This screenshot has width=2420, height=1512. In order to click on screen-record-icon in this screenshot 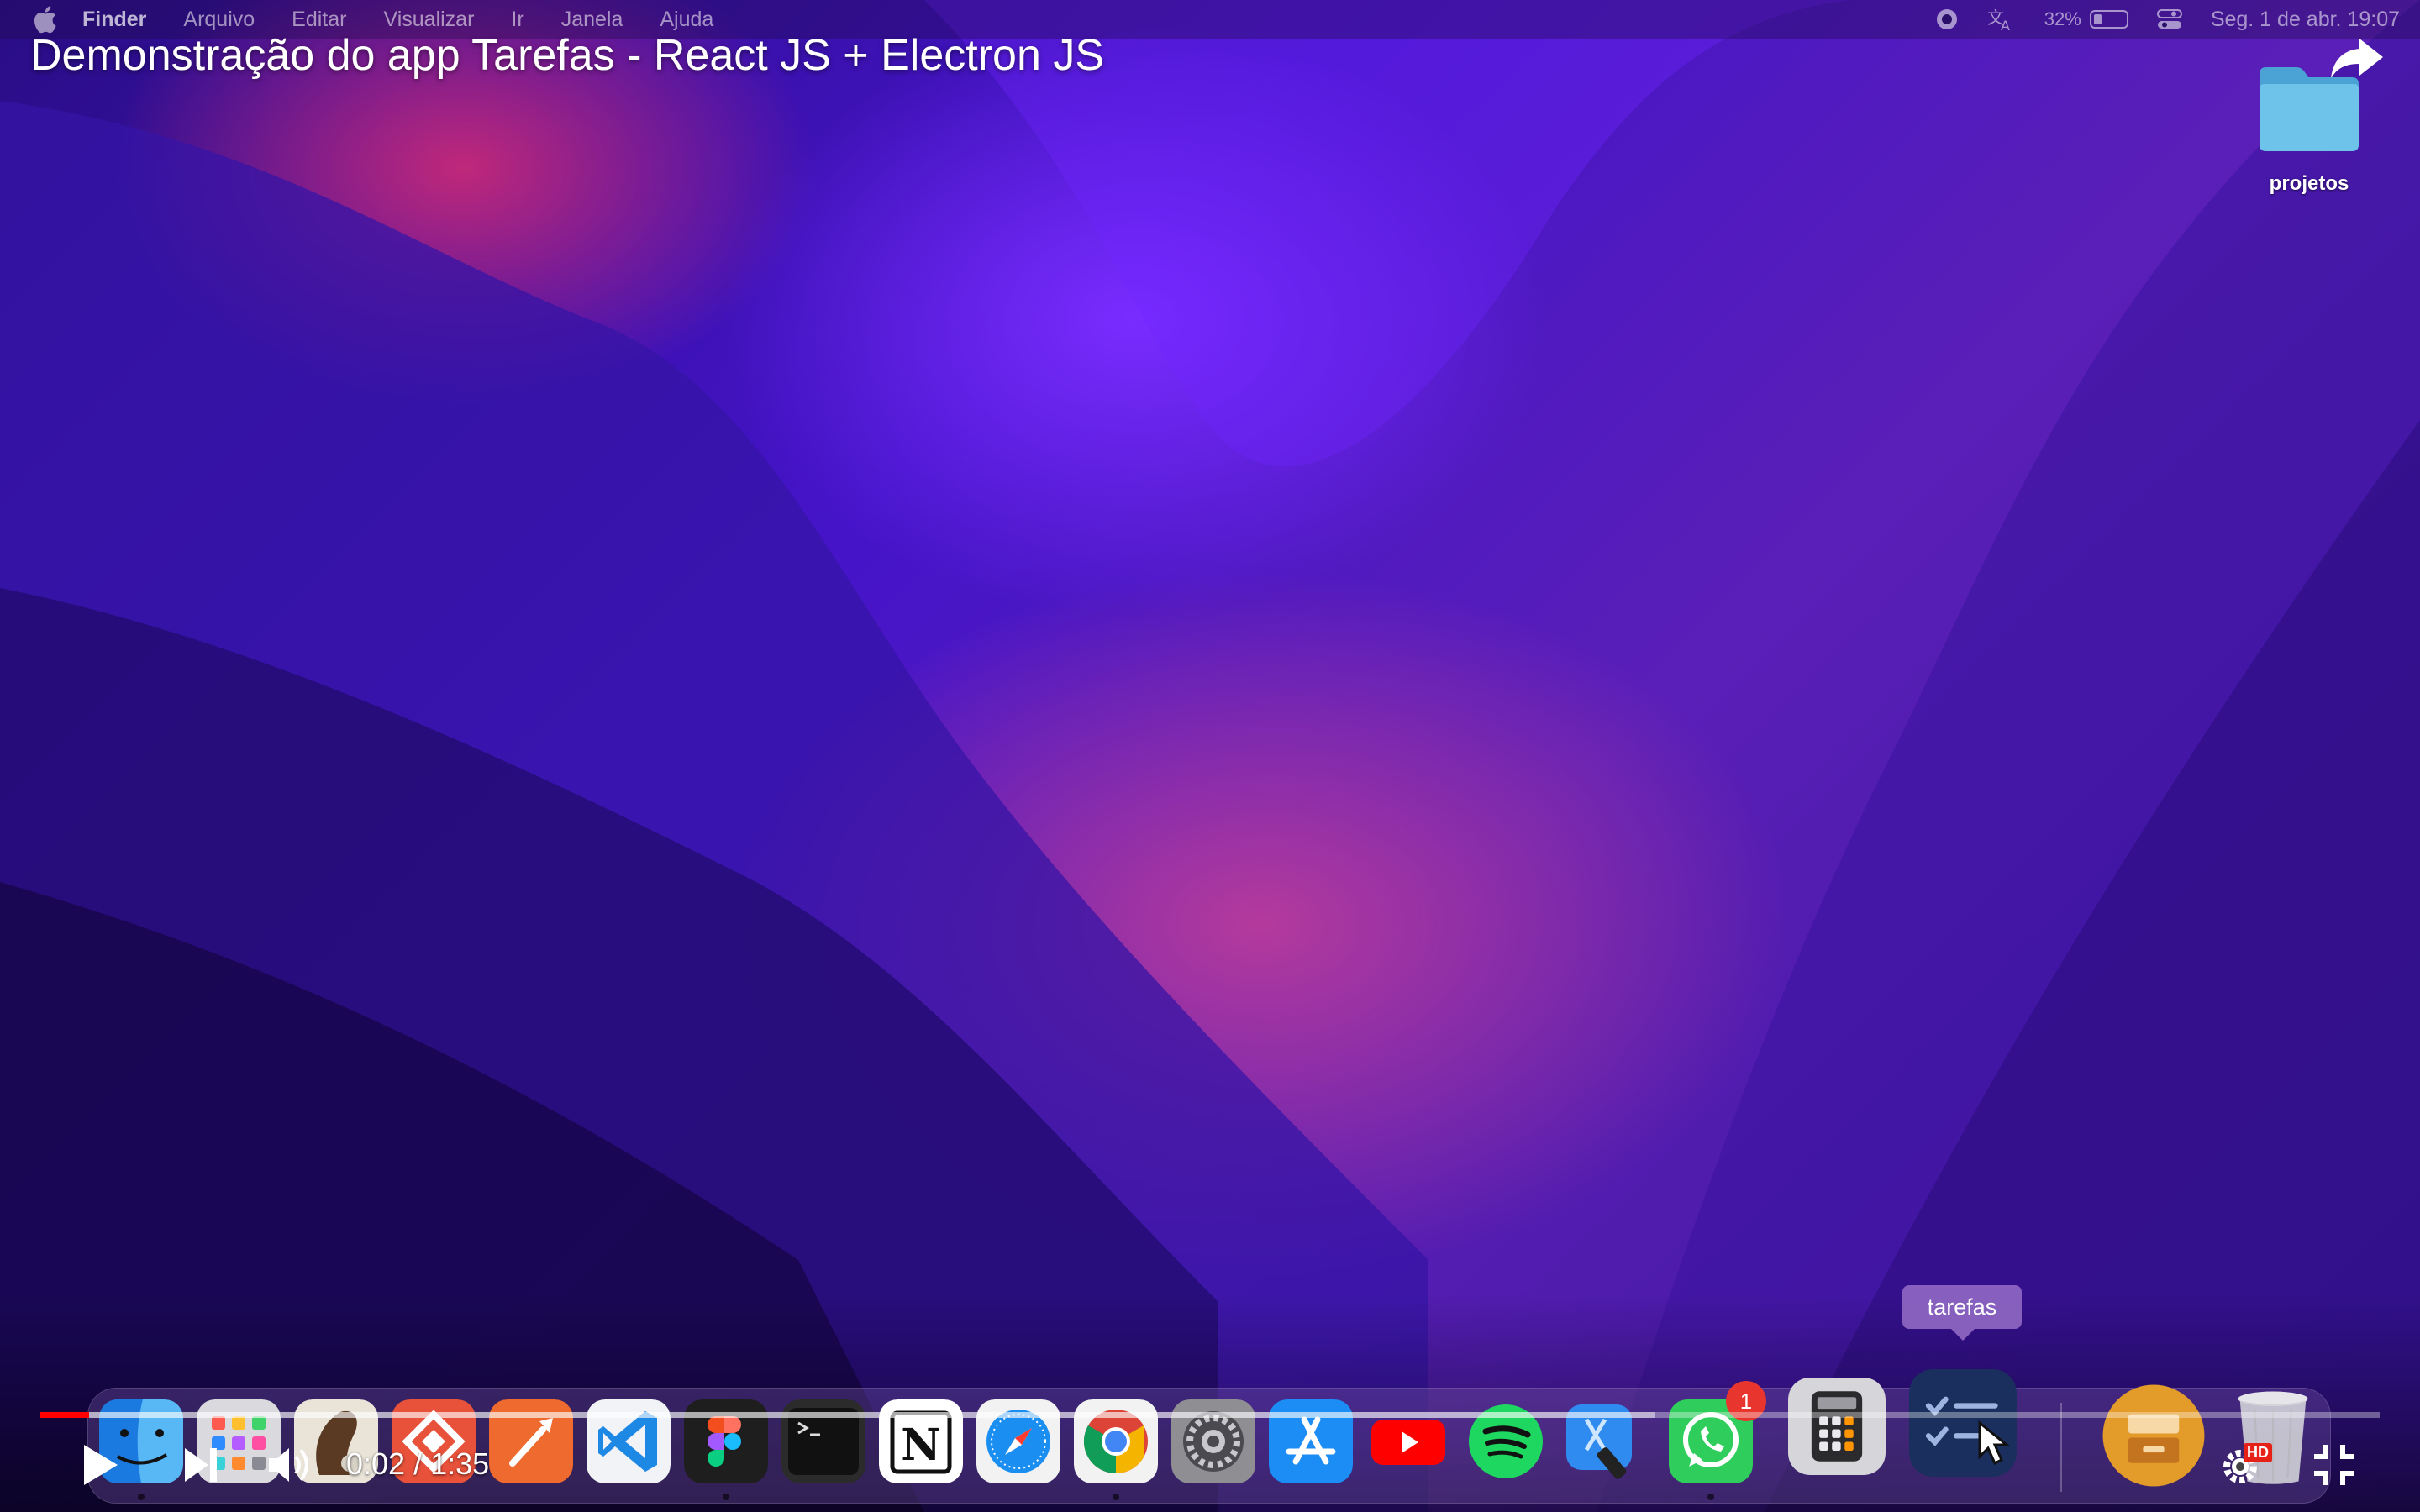, I will do `click(1947, 19)`.